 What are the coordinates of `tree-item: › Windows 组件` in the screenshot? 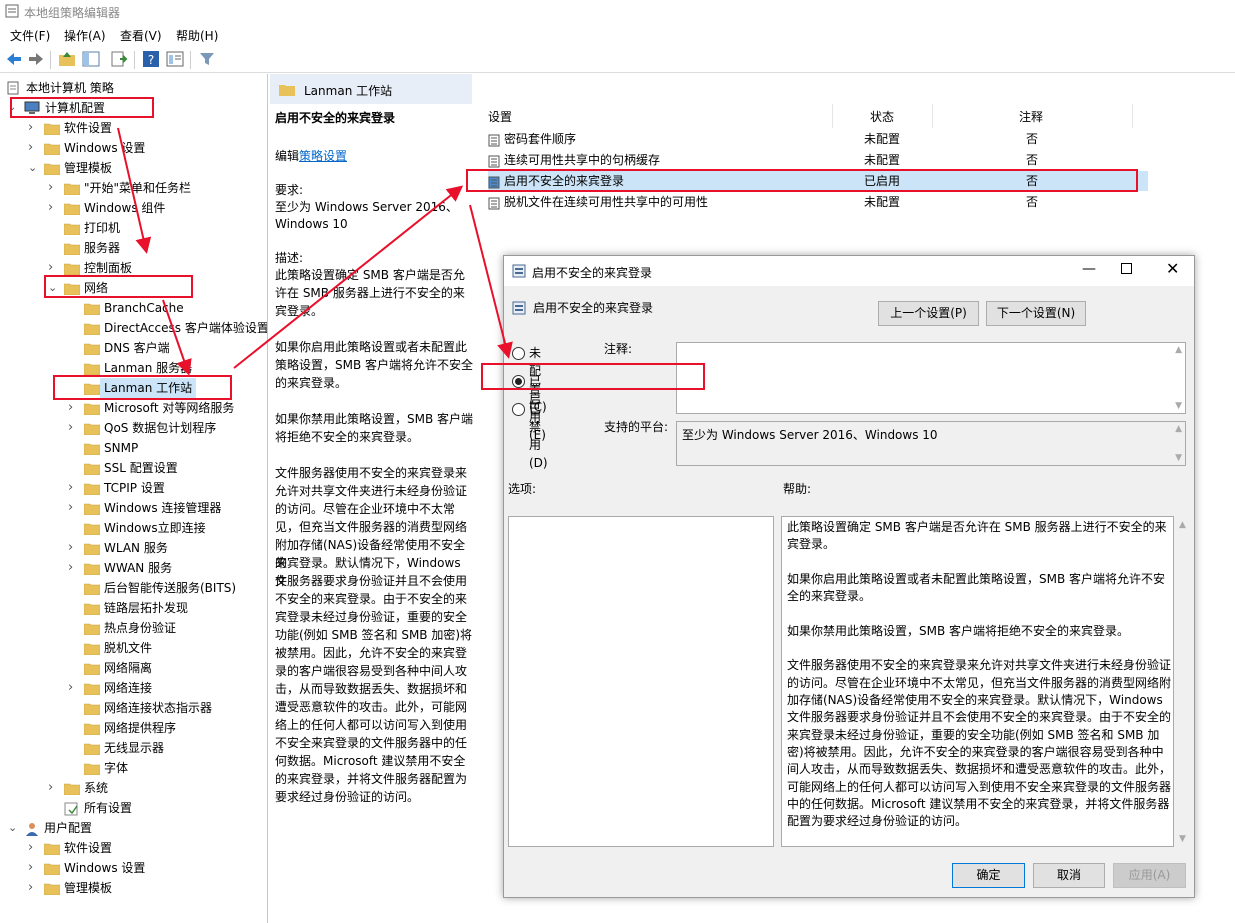 It's located at (133, 208).